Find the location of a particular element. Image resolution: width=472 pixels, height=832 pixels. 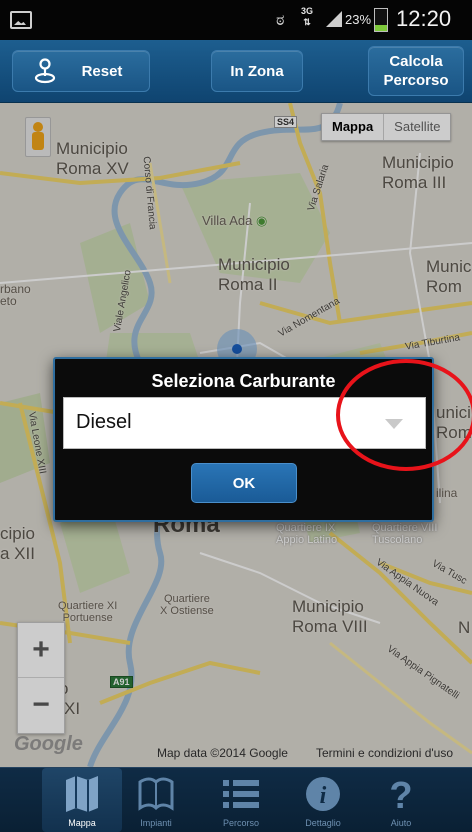

book-icon is located at coordinates (156, 794).